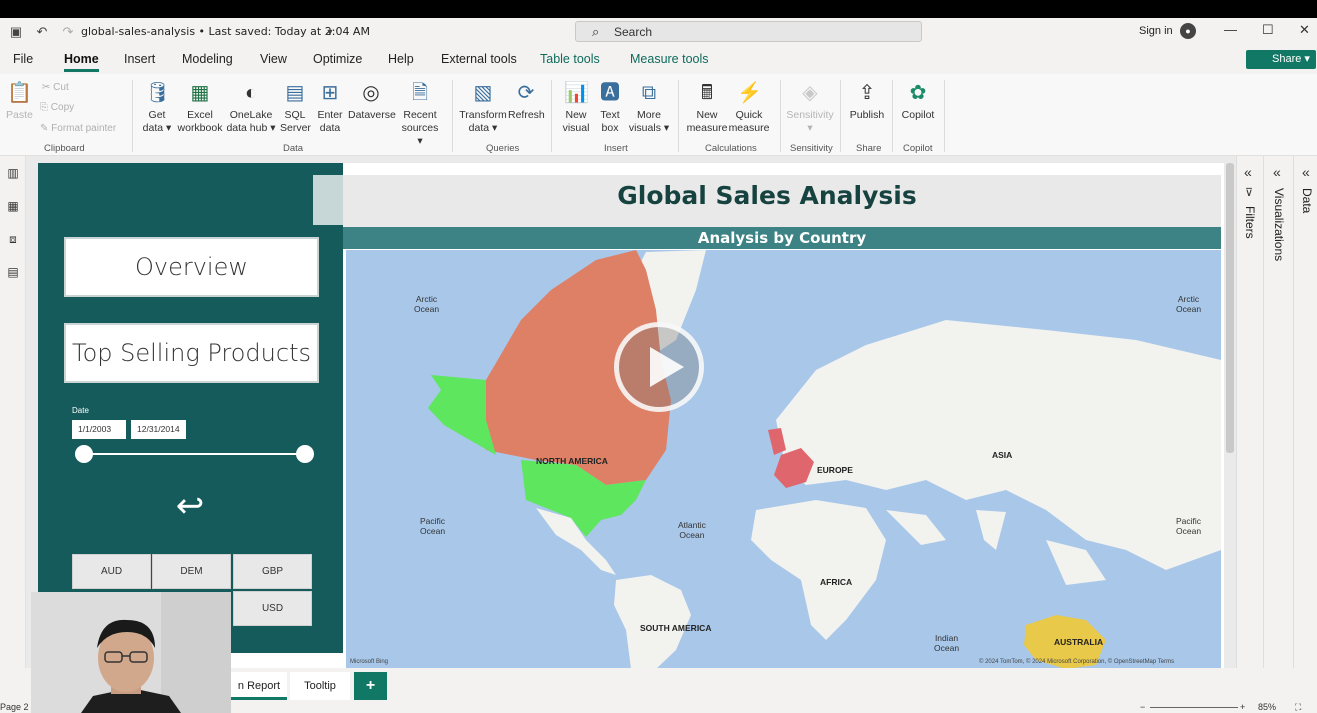 This screenshot has width=1317, height=713. I want to click on new-visual-label-2: visual, so click(576, 128).